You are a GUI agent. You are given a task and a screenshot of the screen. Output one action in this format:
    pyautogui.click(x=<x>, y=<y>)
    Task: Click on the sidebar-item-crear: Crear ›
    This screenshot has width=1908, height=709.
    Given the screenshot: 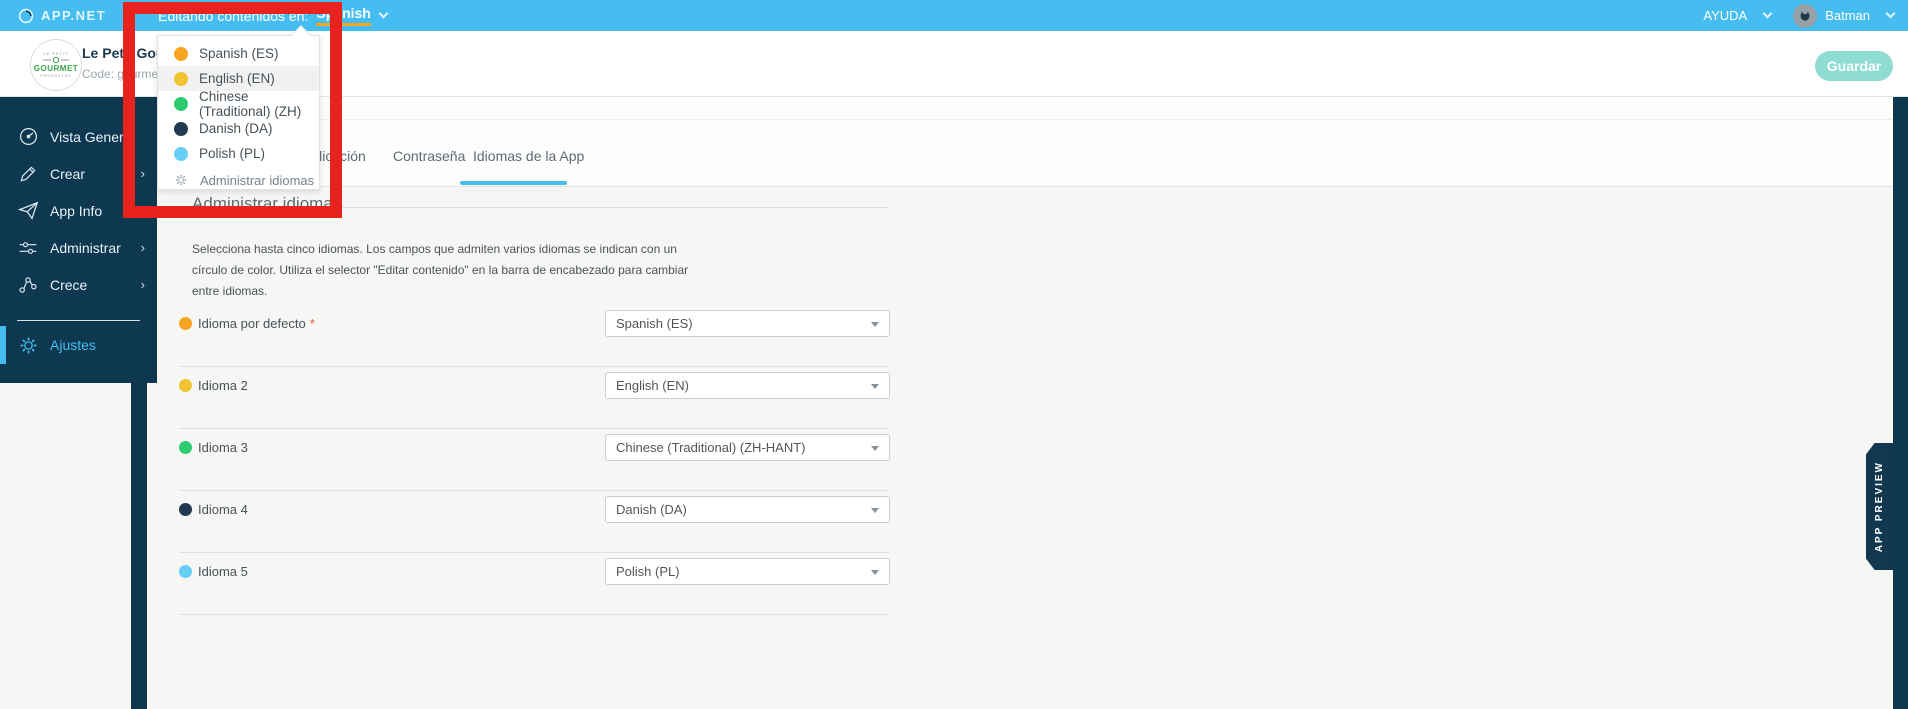 What is the action you would take?
    pyautogui.click(x=78, y=173)
    